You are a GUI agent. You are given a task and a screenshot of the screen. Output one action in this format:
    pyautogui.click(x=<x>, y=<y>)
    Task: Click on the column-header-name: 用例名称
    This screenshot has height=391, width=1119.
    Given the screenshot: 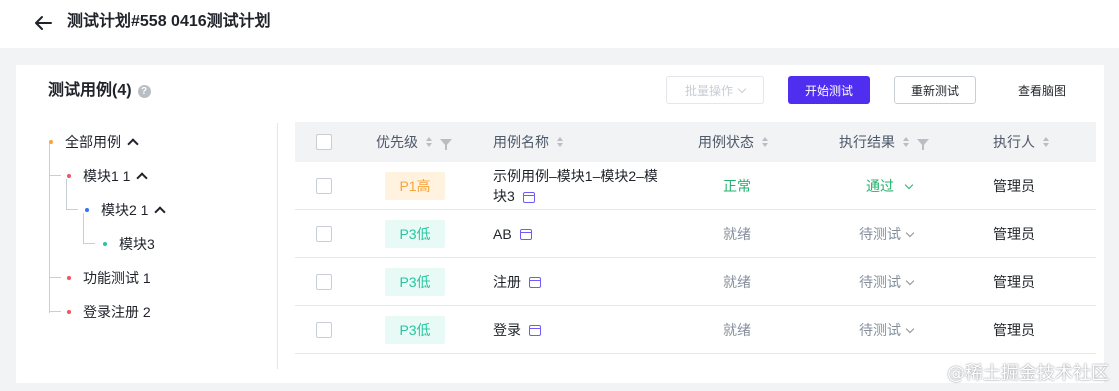 What is the action you would take?
    pyautogui.click(x=528, y=142)
    